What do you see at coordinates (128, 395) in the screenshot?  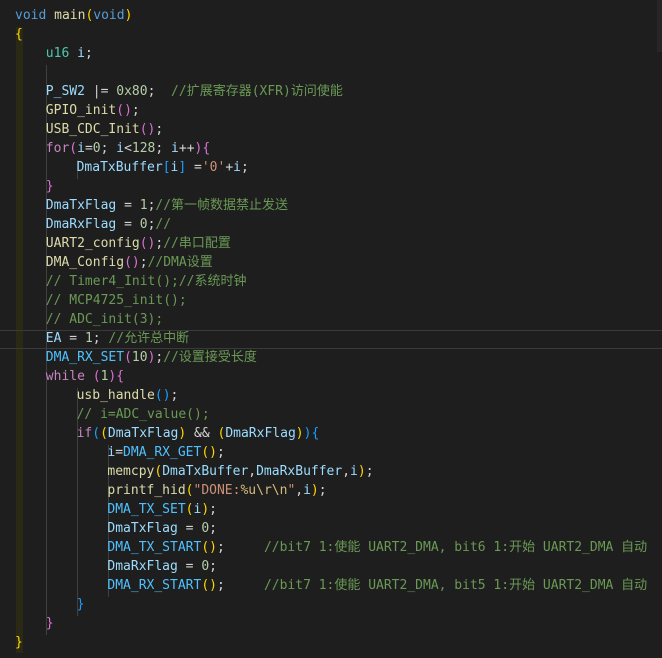 I see `code-line: usb_handle();` at bounding box center [128, 395].